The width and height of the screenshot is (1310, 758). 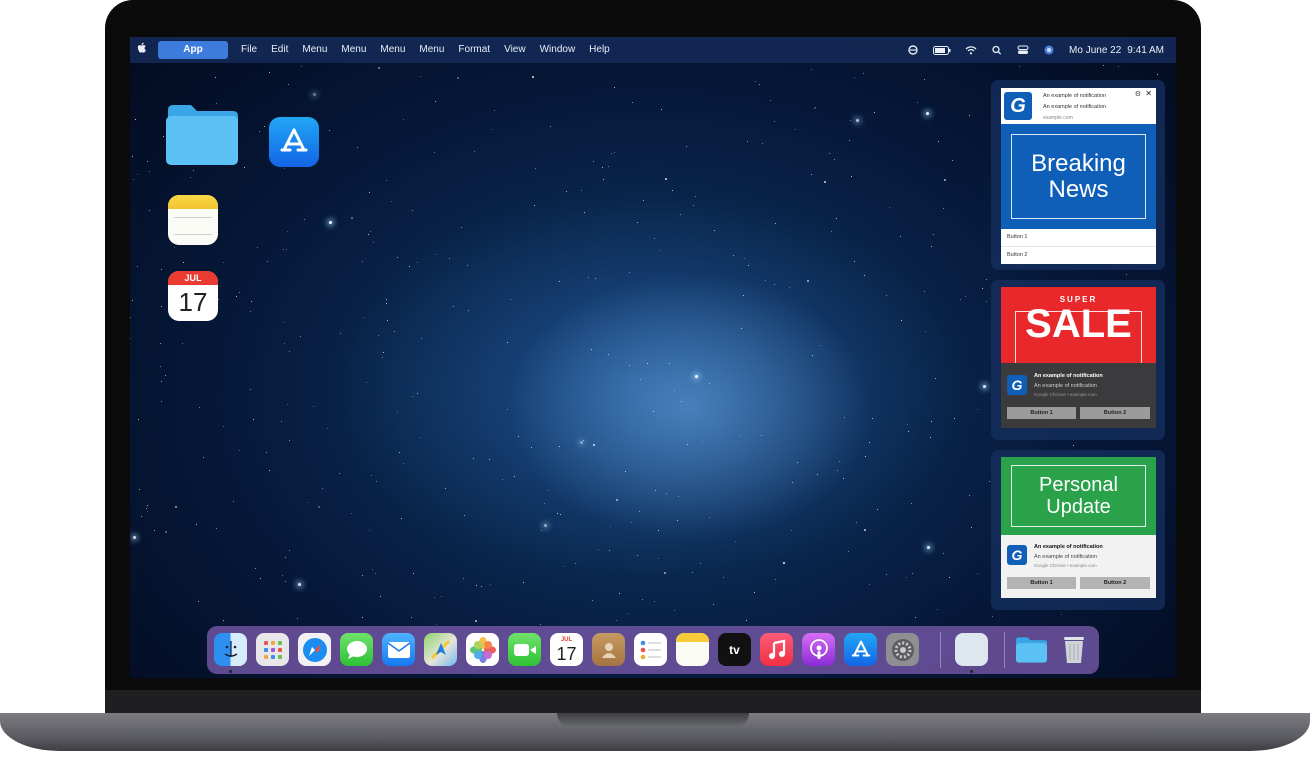 I want to click on launchpad-icon, so click(x=272, y=649).